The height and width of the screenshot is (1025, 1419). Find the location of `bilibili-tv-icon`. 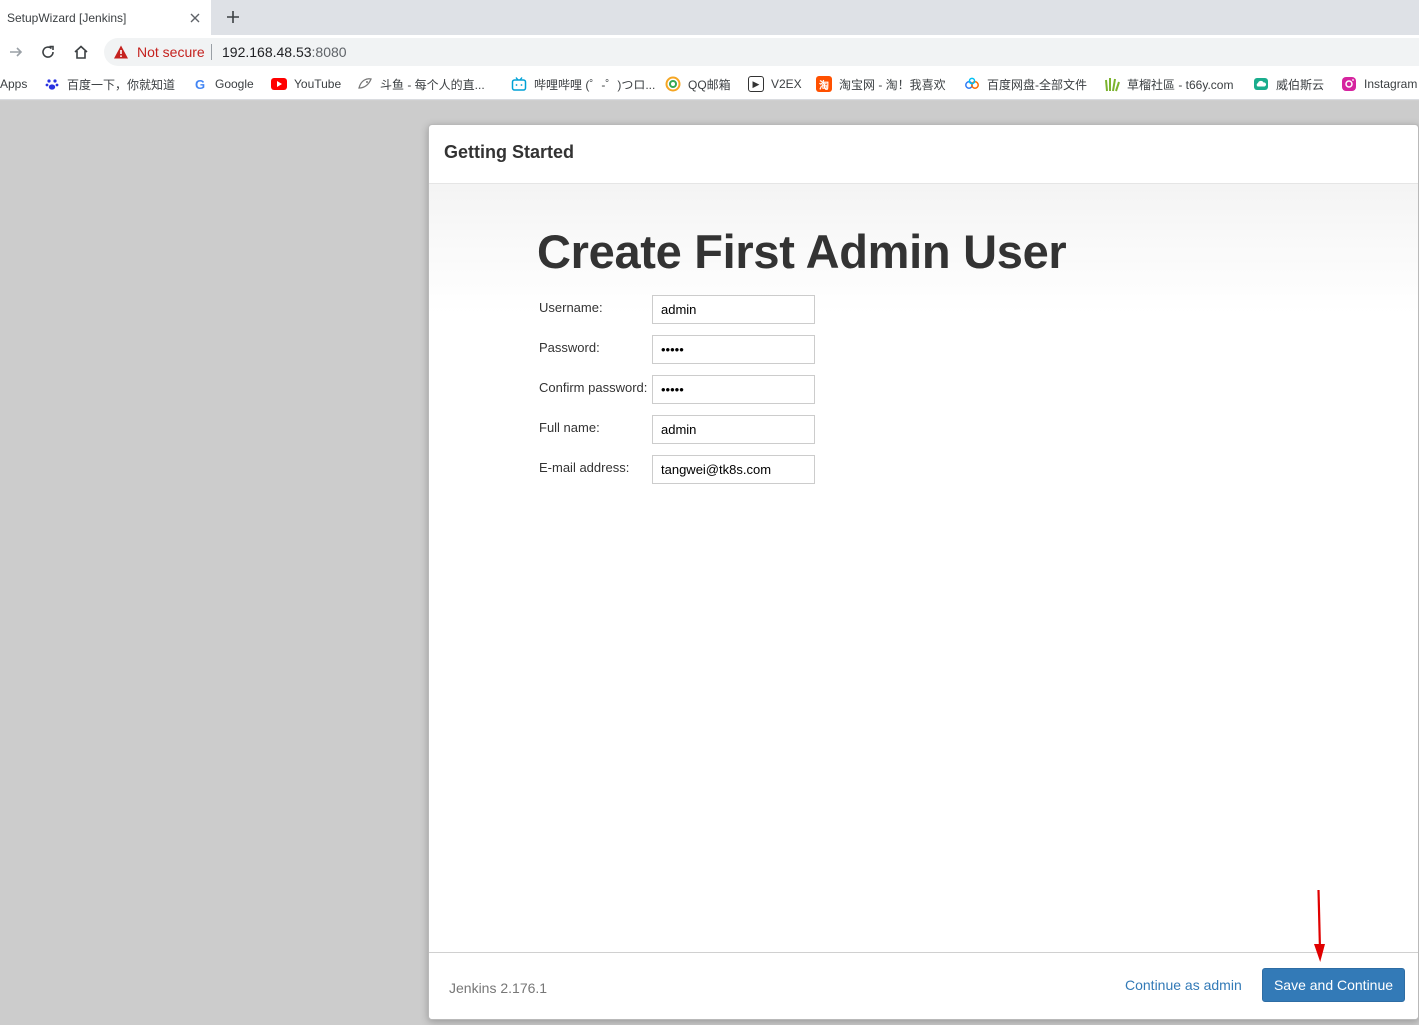

bilibili-tv-icon is located at coordinates (519, 84).